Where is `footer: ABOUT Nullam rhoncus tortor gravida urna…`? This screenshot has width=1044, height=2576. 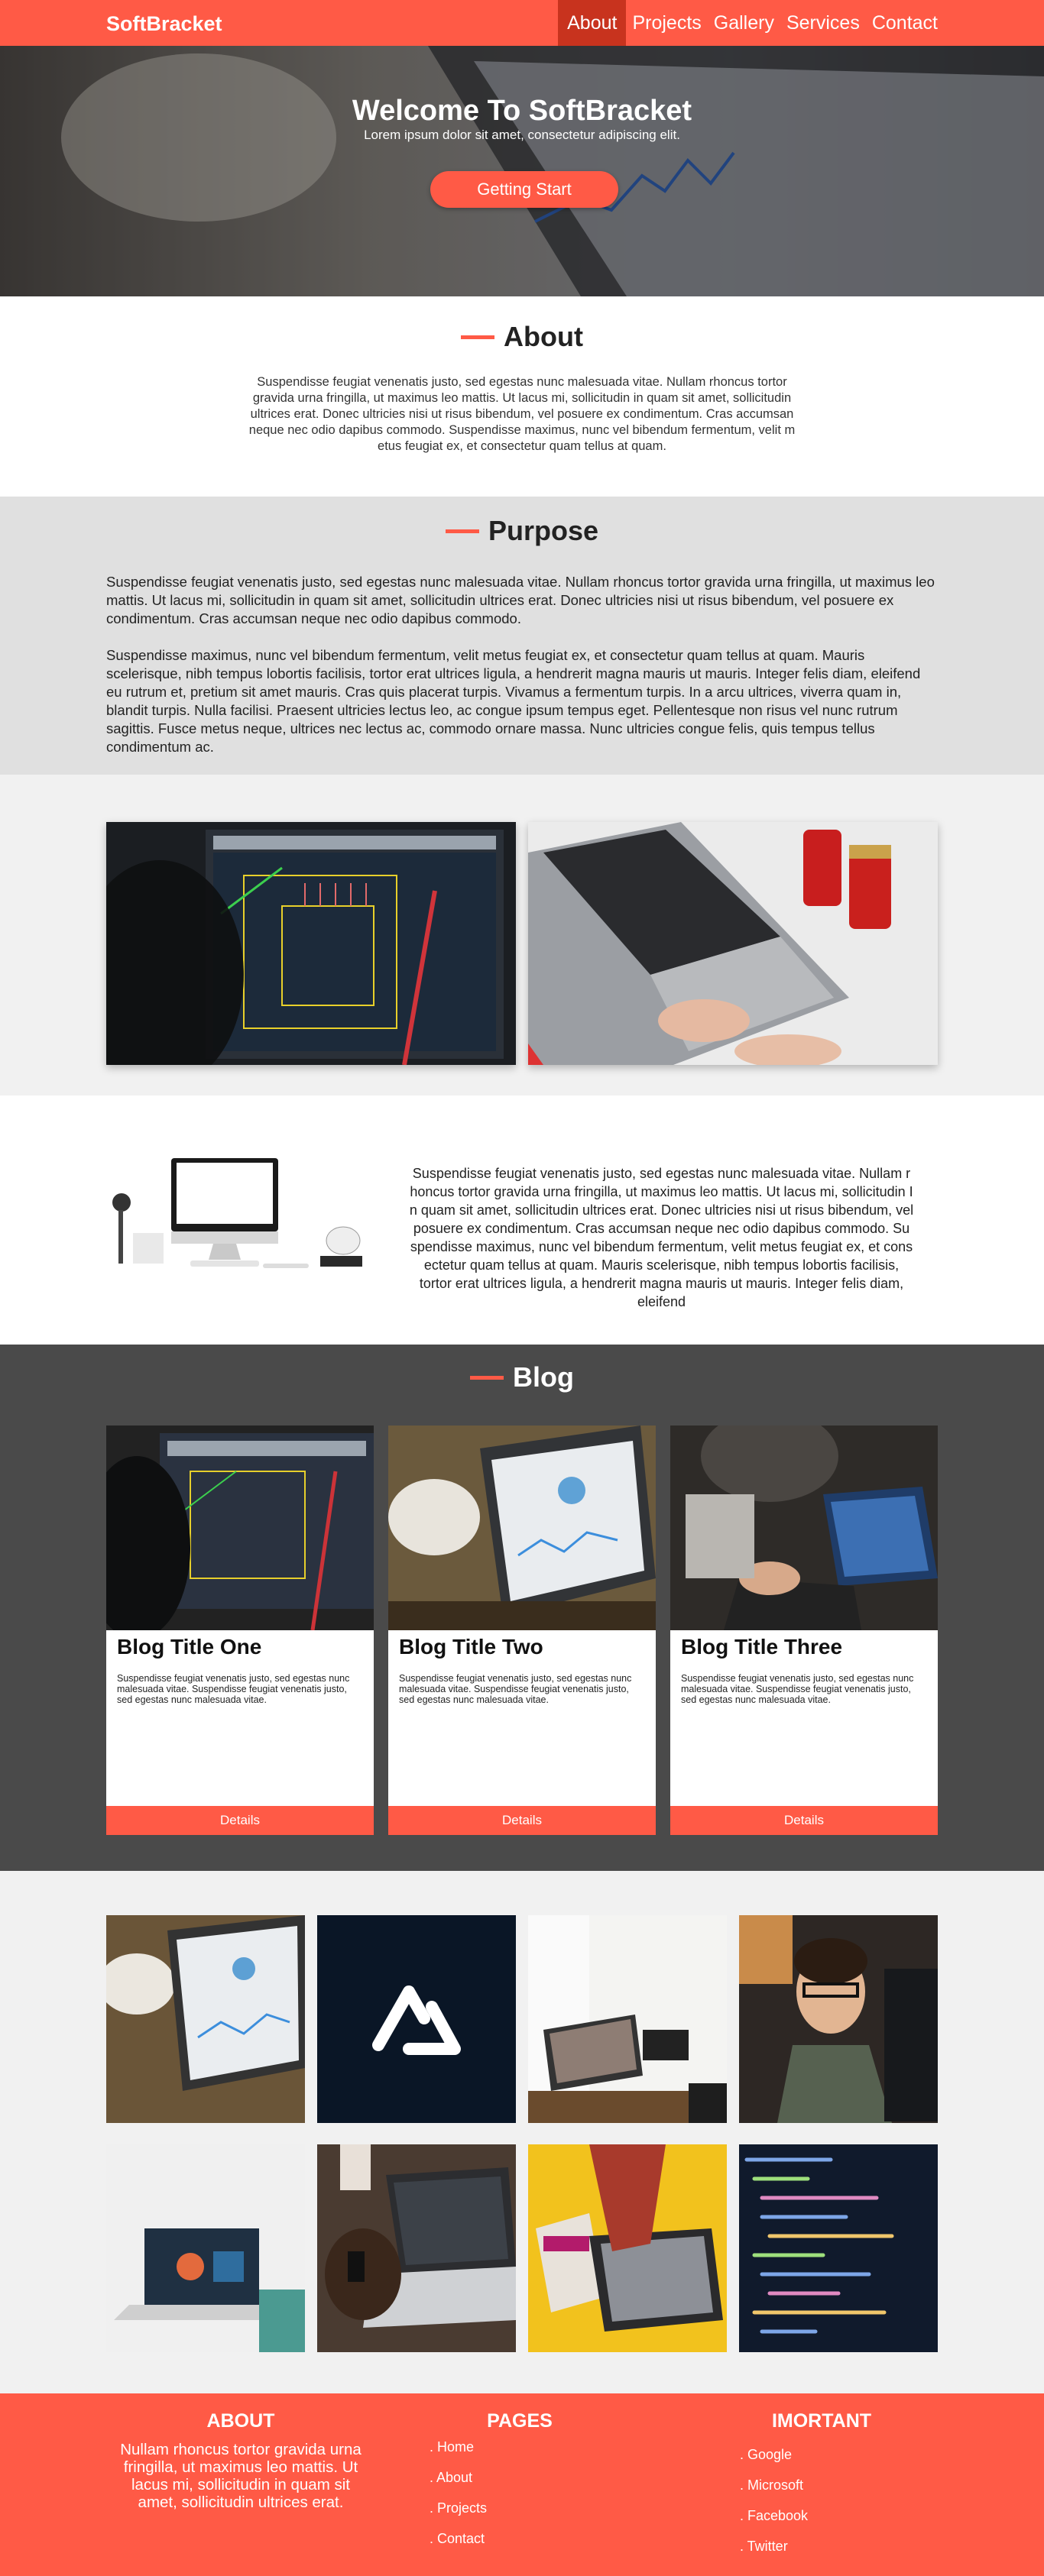
footer: ABOUT Nullam rhoncus tortor gravida urna… is located at coordinates (522, 2484).